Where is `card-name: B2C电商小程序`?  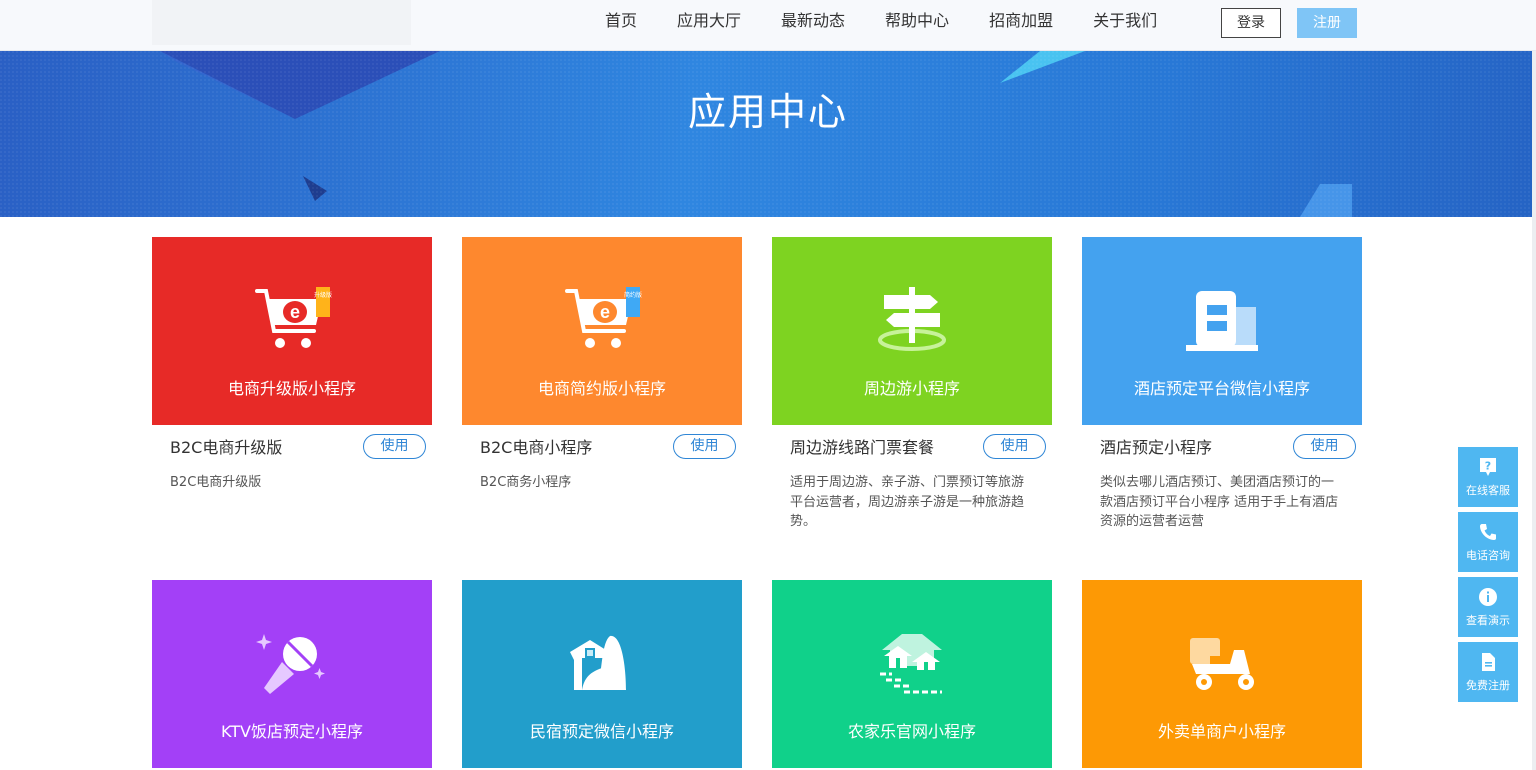 card-name: B2C电商小程序 is located at coordinates (536, 447).